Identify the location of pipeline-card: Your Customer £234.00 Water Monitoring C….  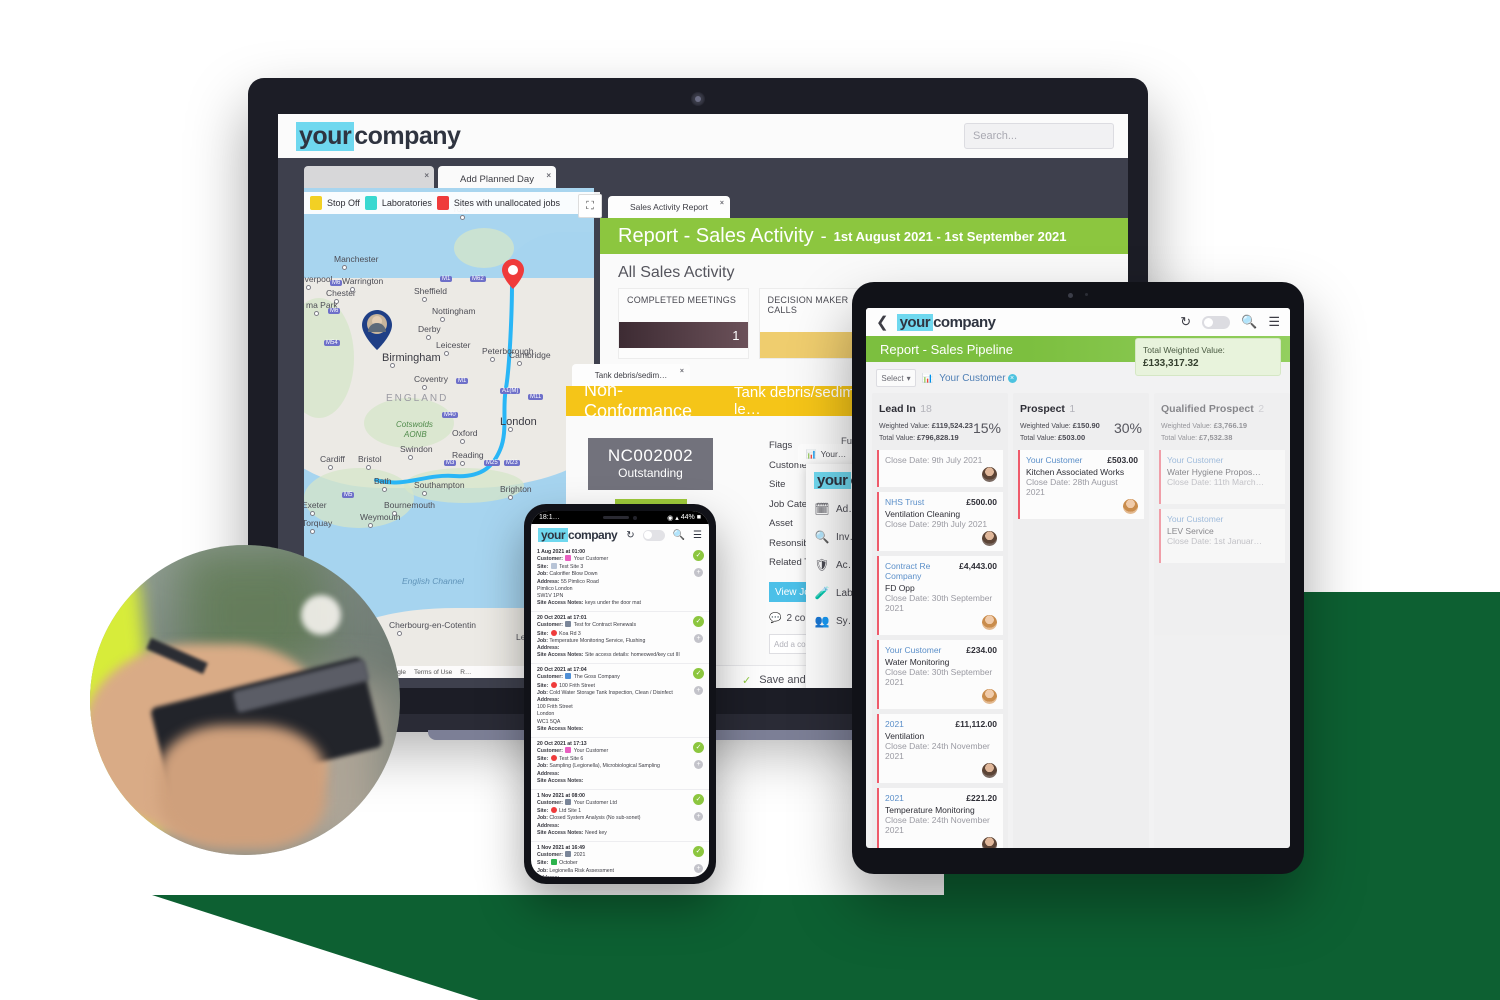
(940, 674).